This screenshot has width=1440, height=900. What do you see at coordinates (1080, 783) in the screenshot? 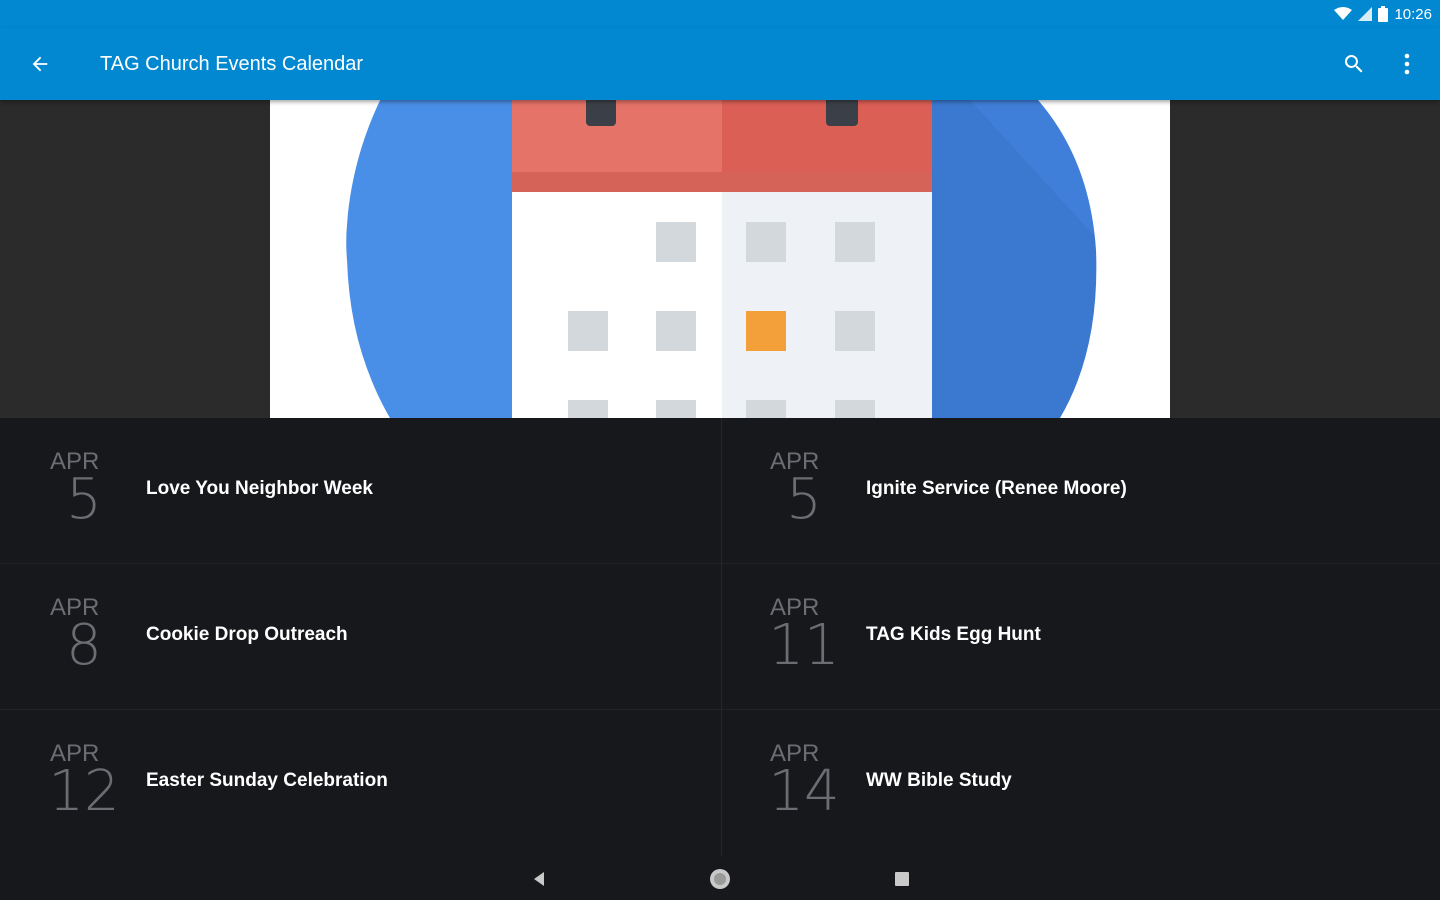
I see `event-item: APR 14 WW Bible Study` at bounding box center [1080, 783].